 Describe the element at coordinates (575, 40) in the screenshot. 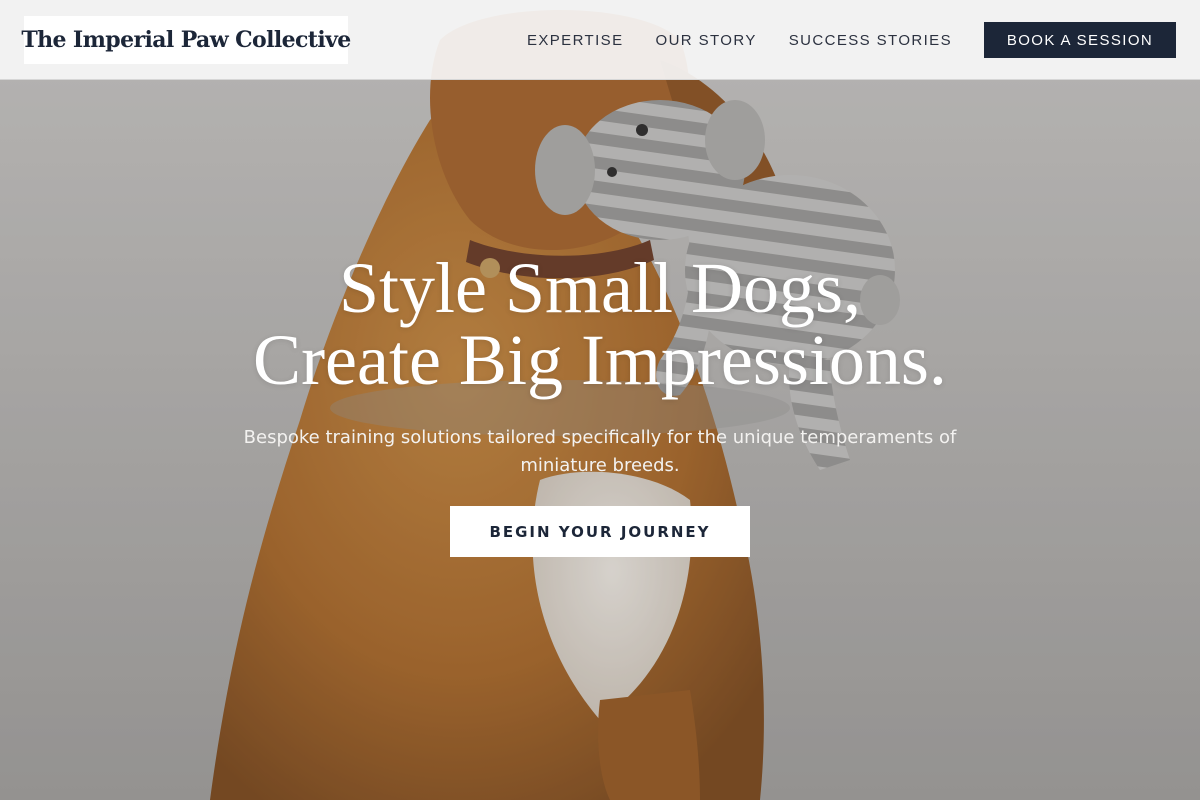

I see `nav-link-expertise: EXPERTISE` at that location.